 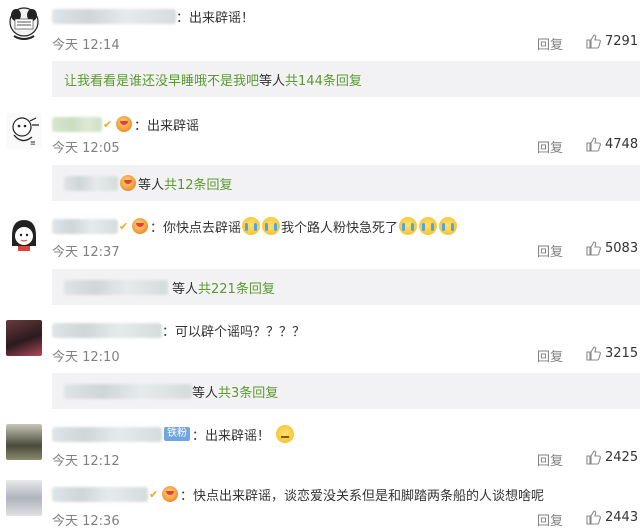 I want to click on sub-replies: 让我看看是谁还没早睡哦不是我吧 等人 共144条回复, so click(x=346, y=79).